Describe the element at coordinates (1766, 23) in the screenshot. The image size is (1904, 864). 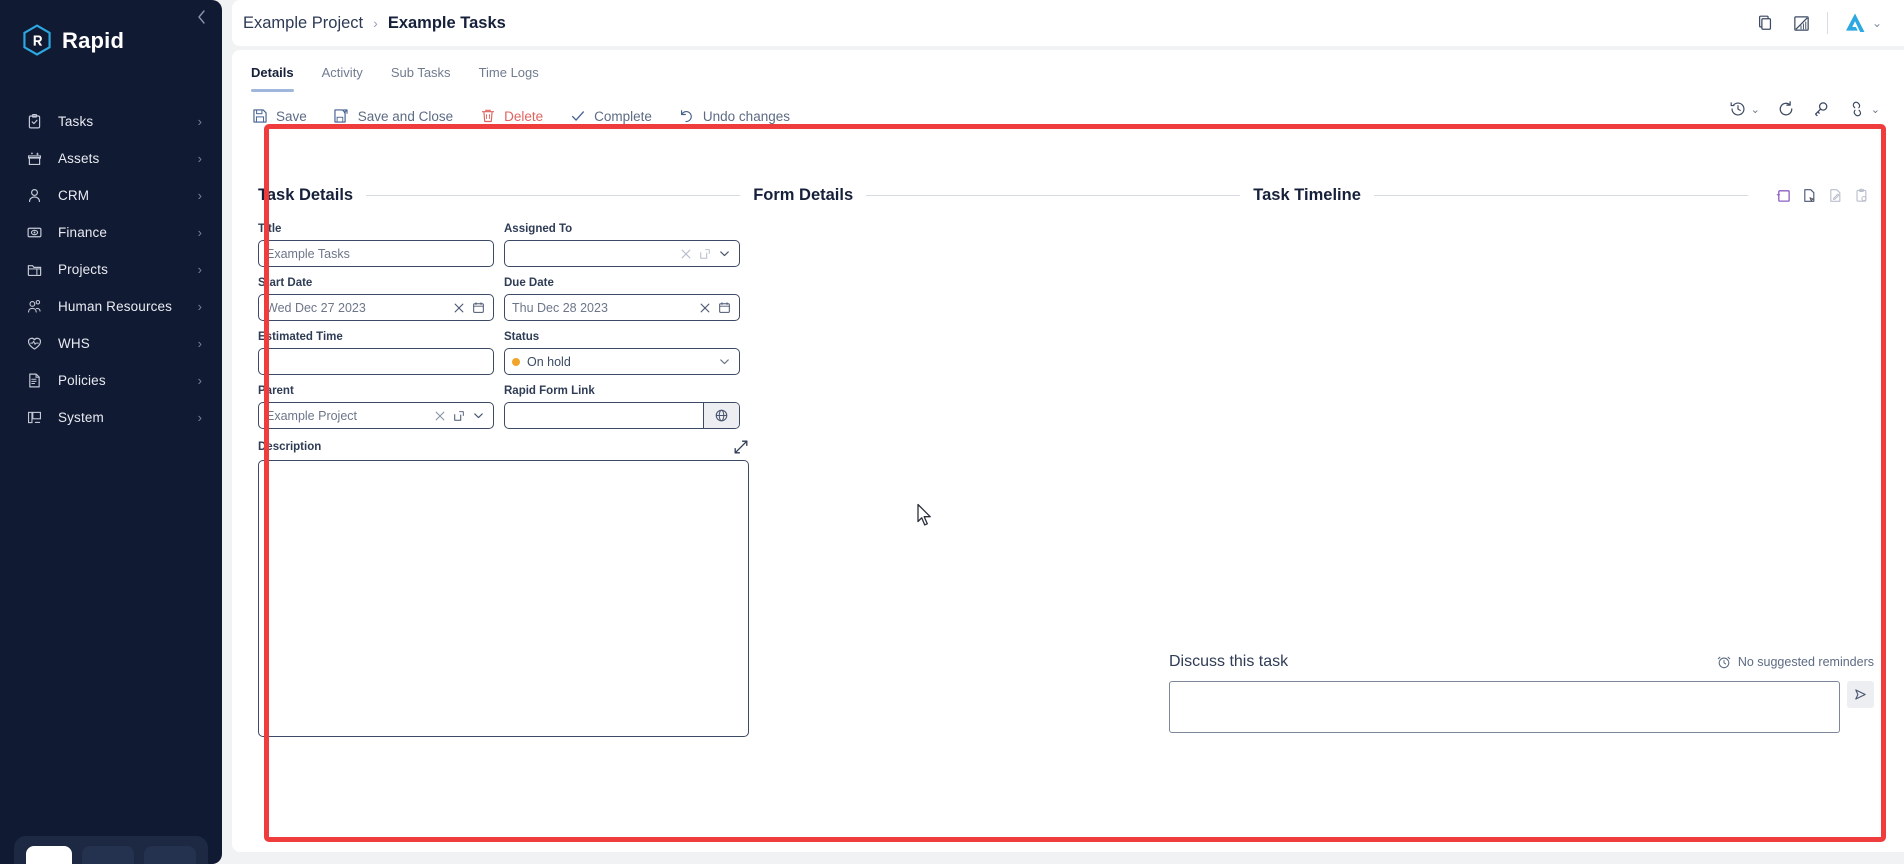
I see `copy-icon` at that location.